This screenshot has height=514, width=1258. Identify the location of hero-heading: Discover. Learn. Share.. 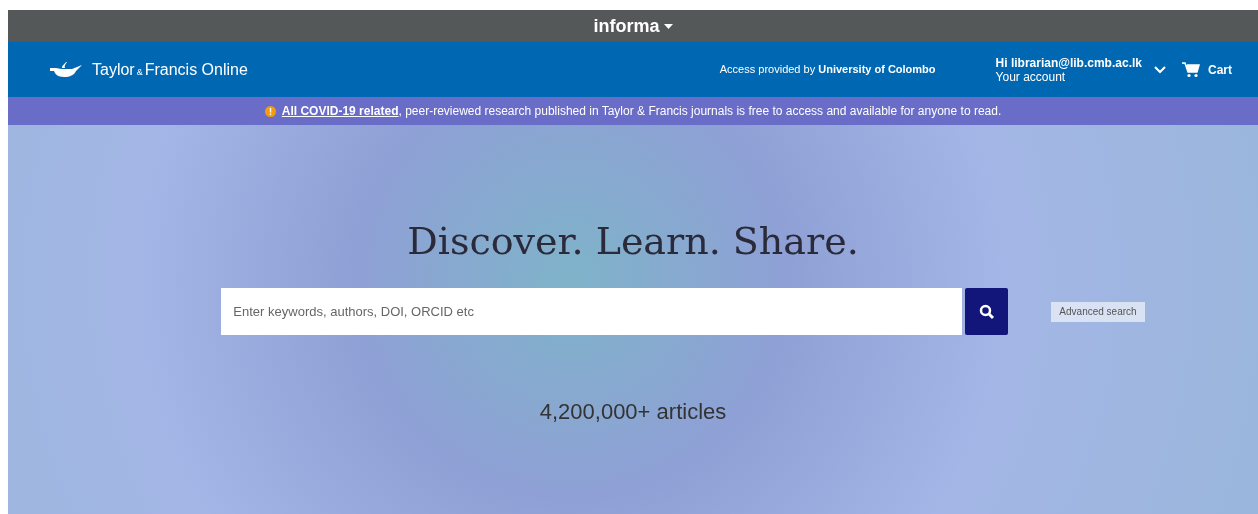
(633, 241).